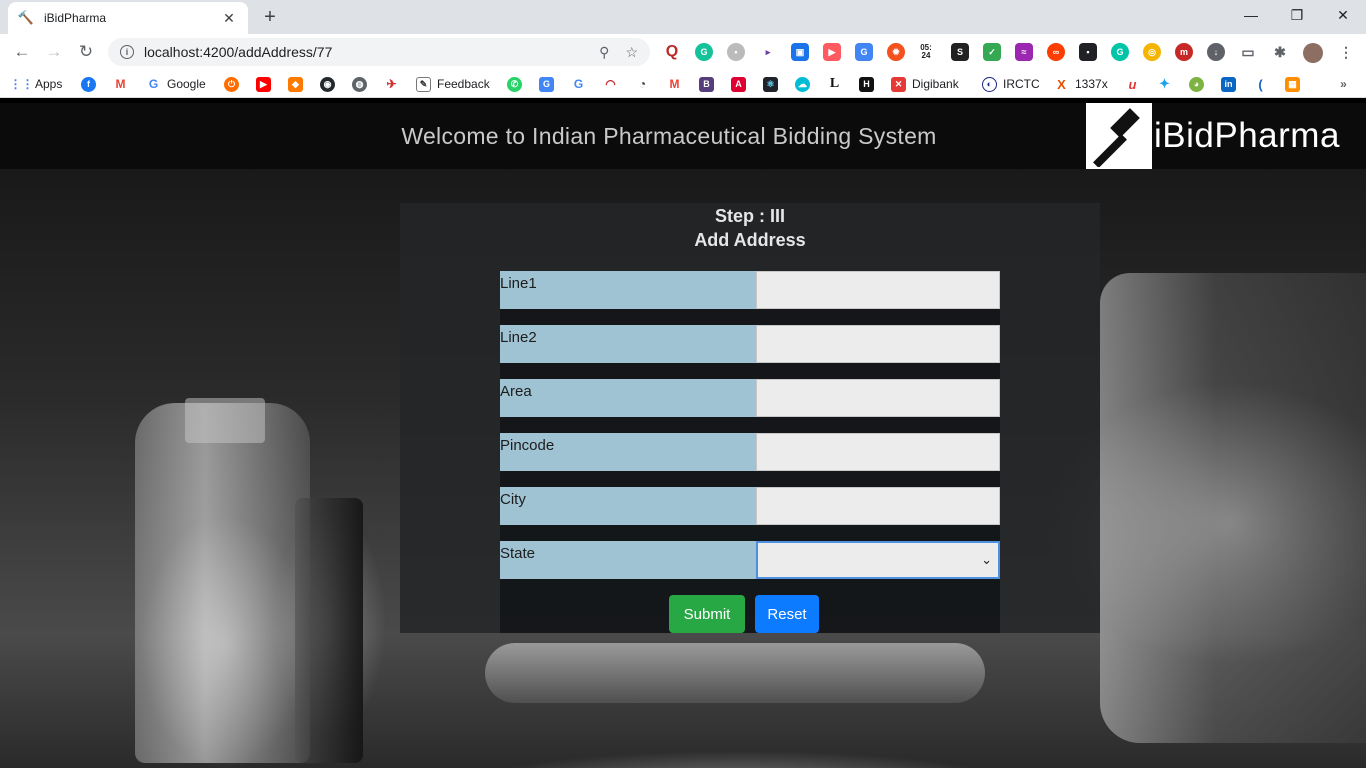 This screenshot has height=768, width=1366. Describe the element at coordinates (26, 17) in the screenshot. I see `gavel-icon: 🔨` at that location.